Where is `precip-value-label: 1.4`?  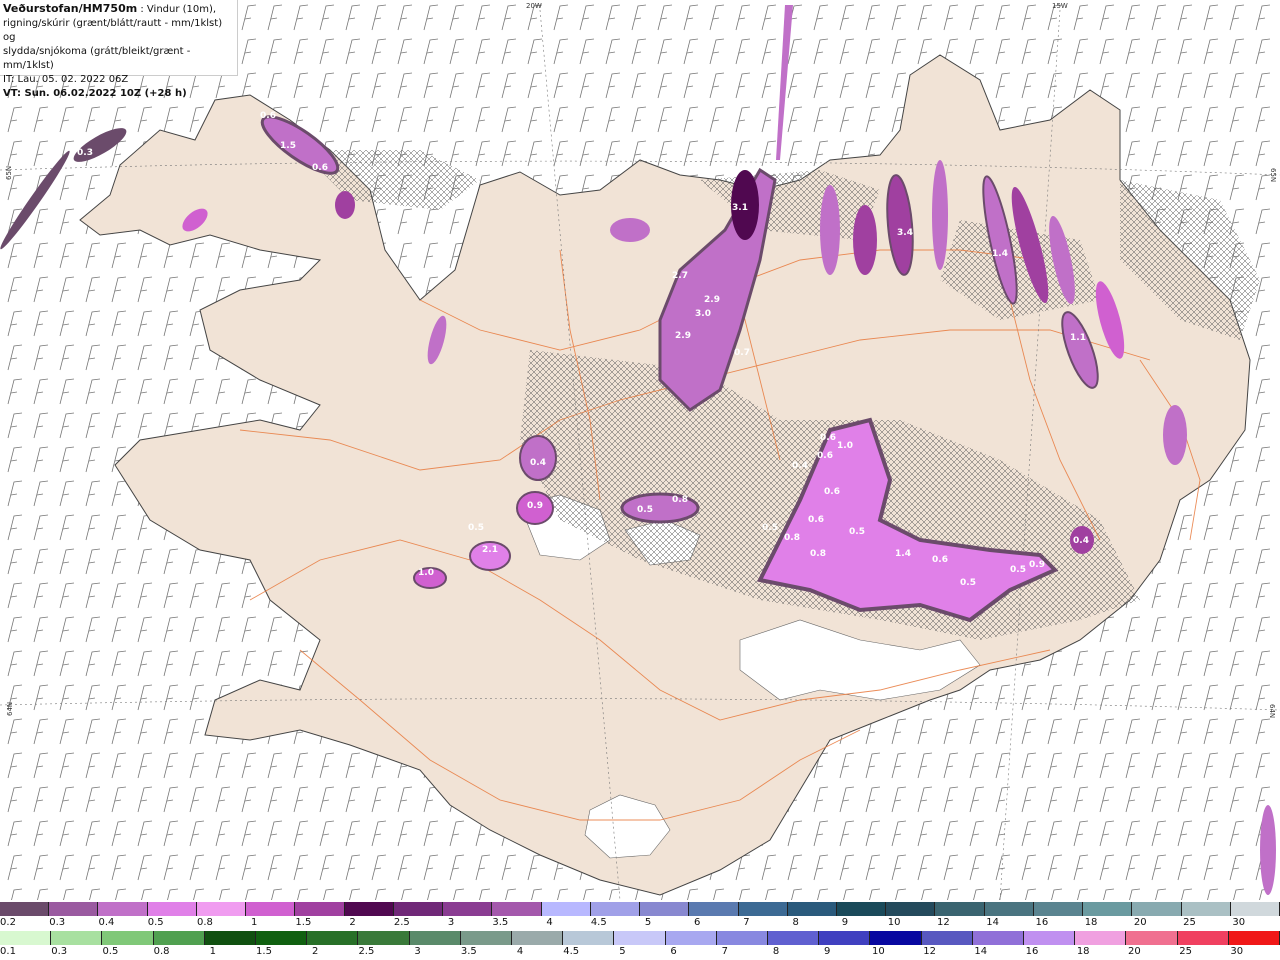 precip-value-label: 1.4 is located at coordinates (1000, 254).